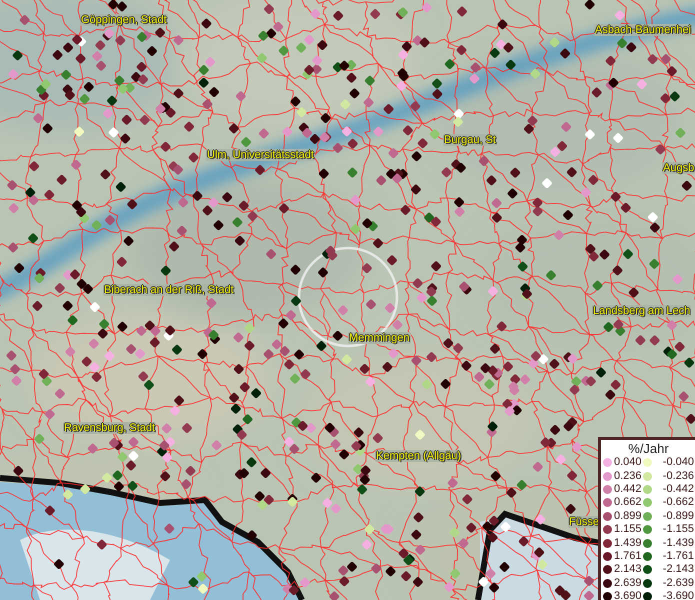  I want to click on place-label: Asbach-Bäumenhei, so click(643, 30).